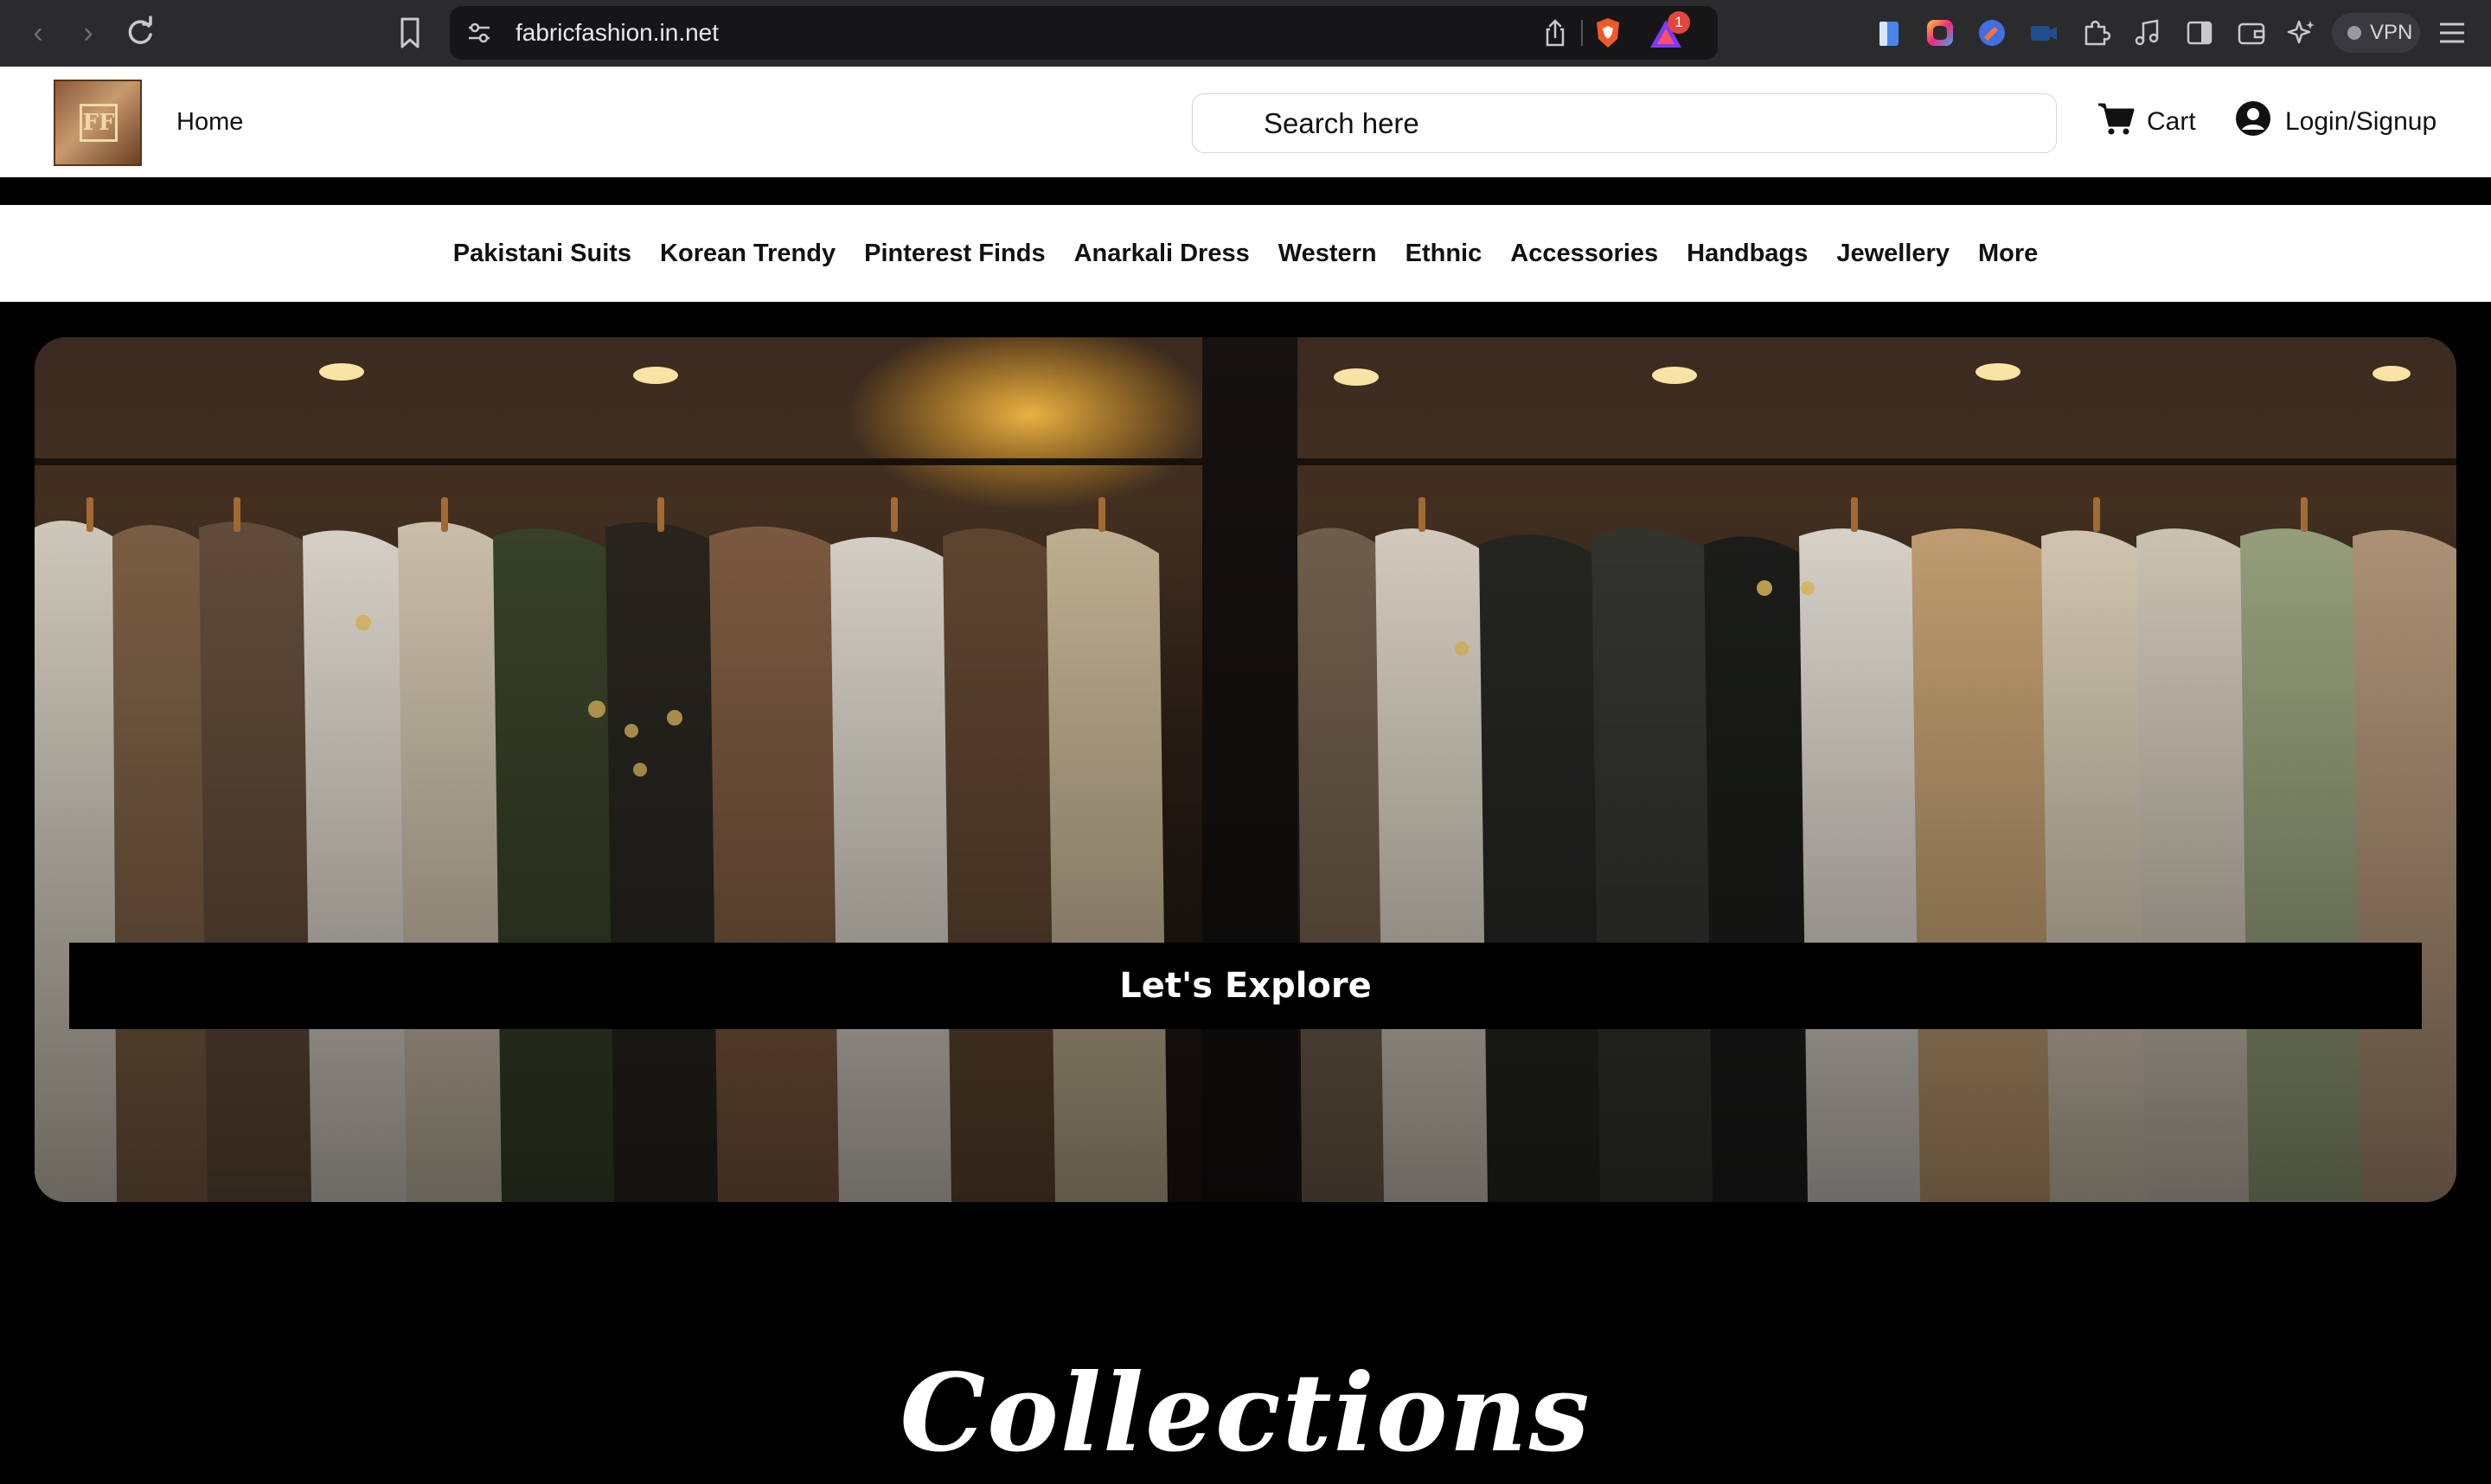 This screenshot has width=2491, height=1484. What do you see at coordinates (2354, 33) in the screenshot?
I see `vpn-status-icon` at bounding box center [2354, 33].